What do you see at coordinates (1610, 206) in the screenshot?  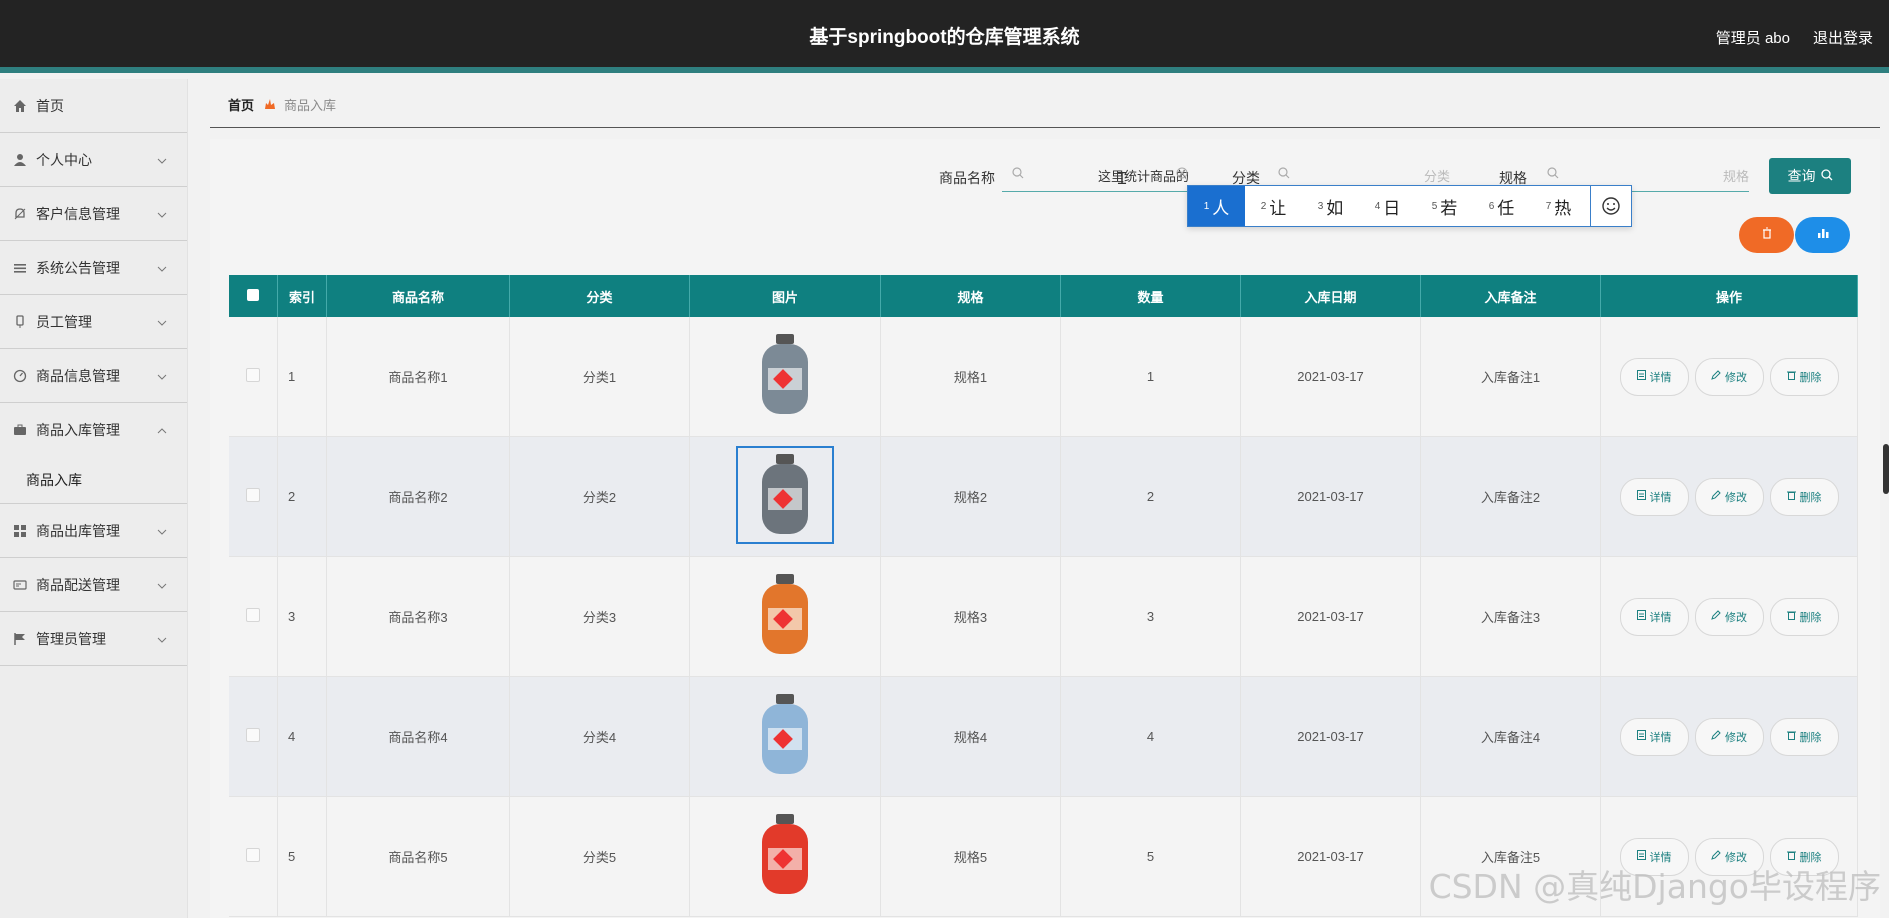 I see `emoji-icon` at bounding box center [1610, 206].